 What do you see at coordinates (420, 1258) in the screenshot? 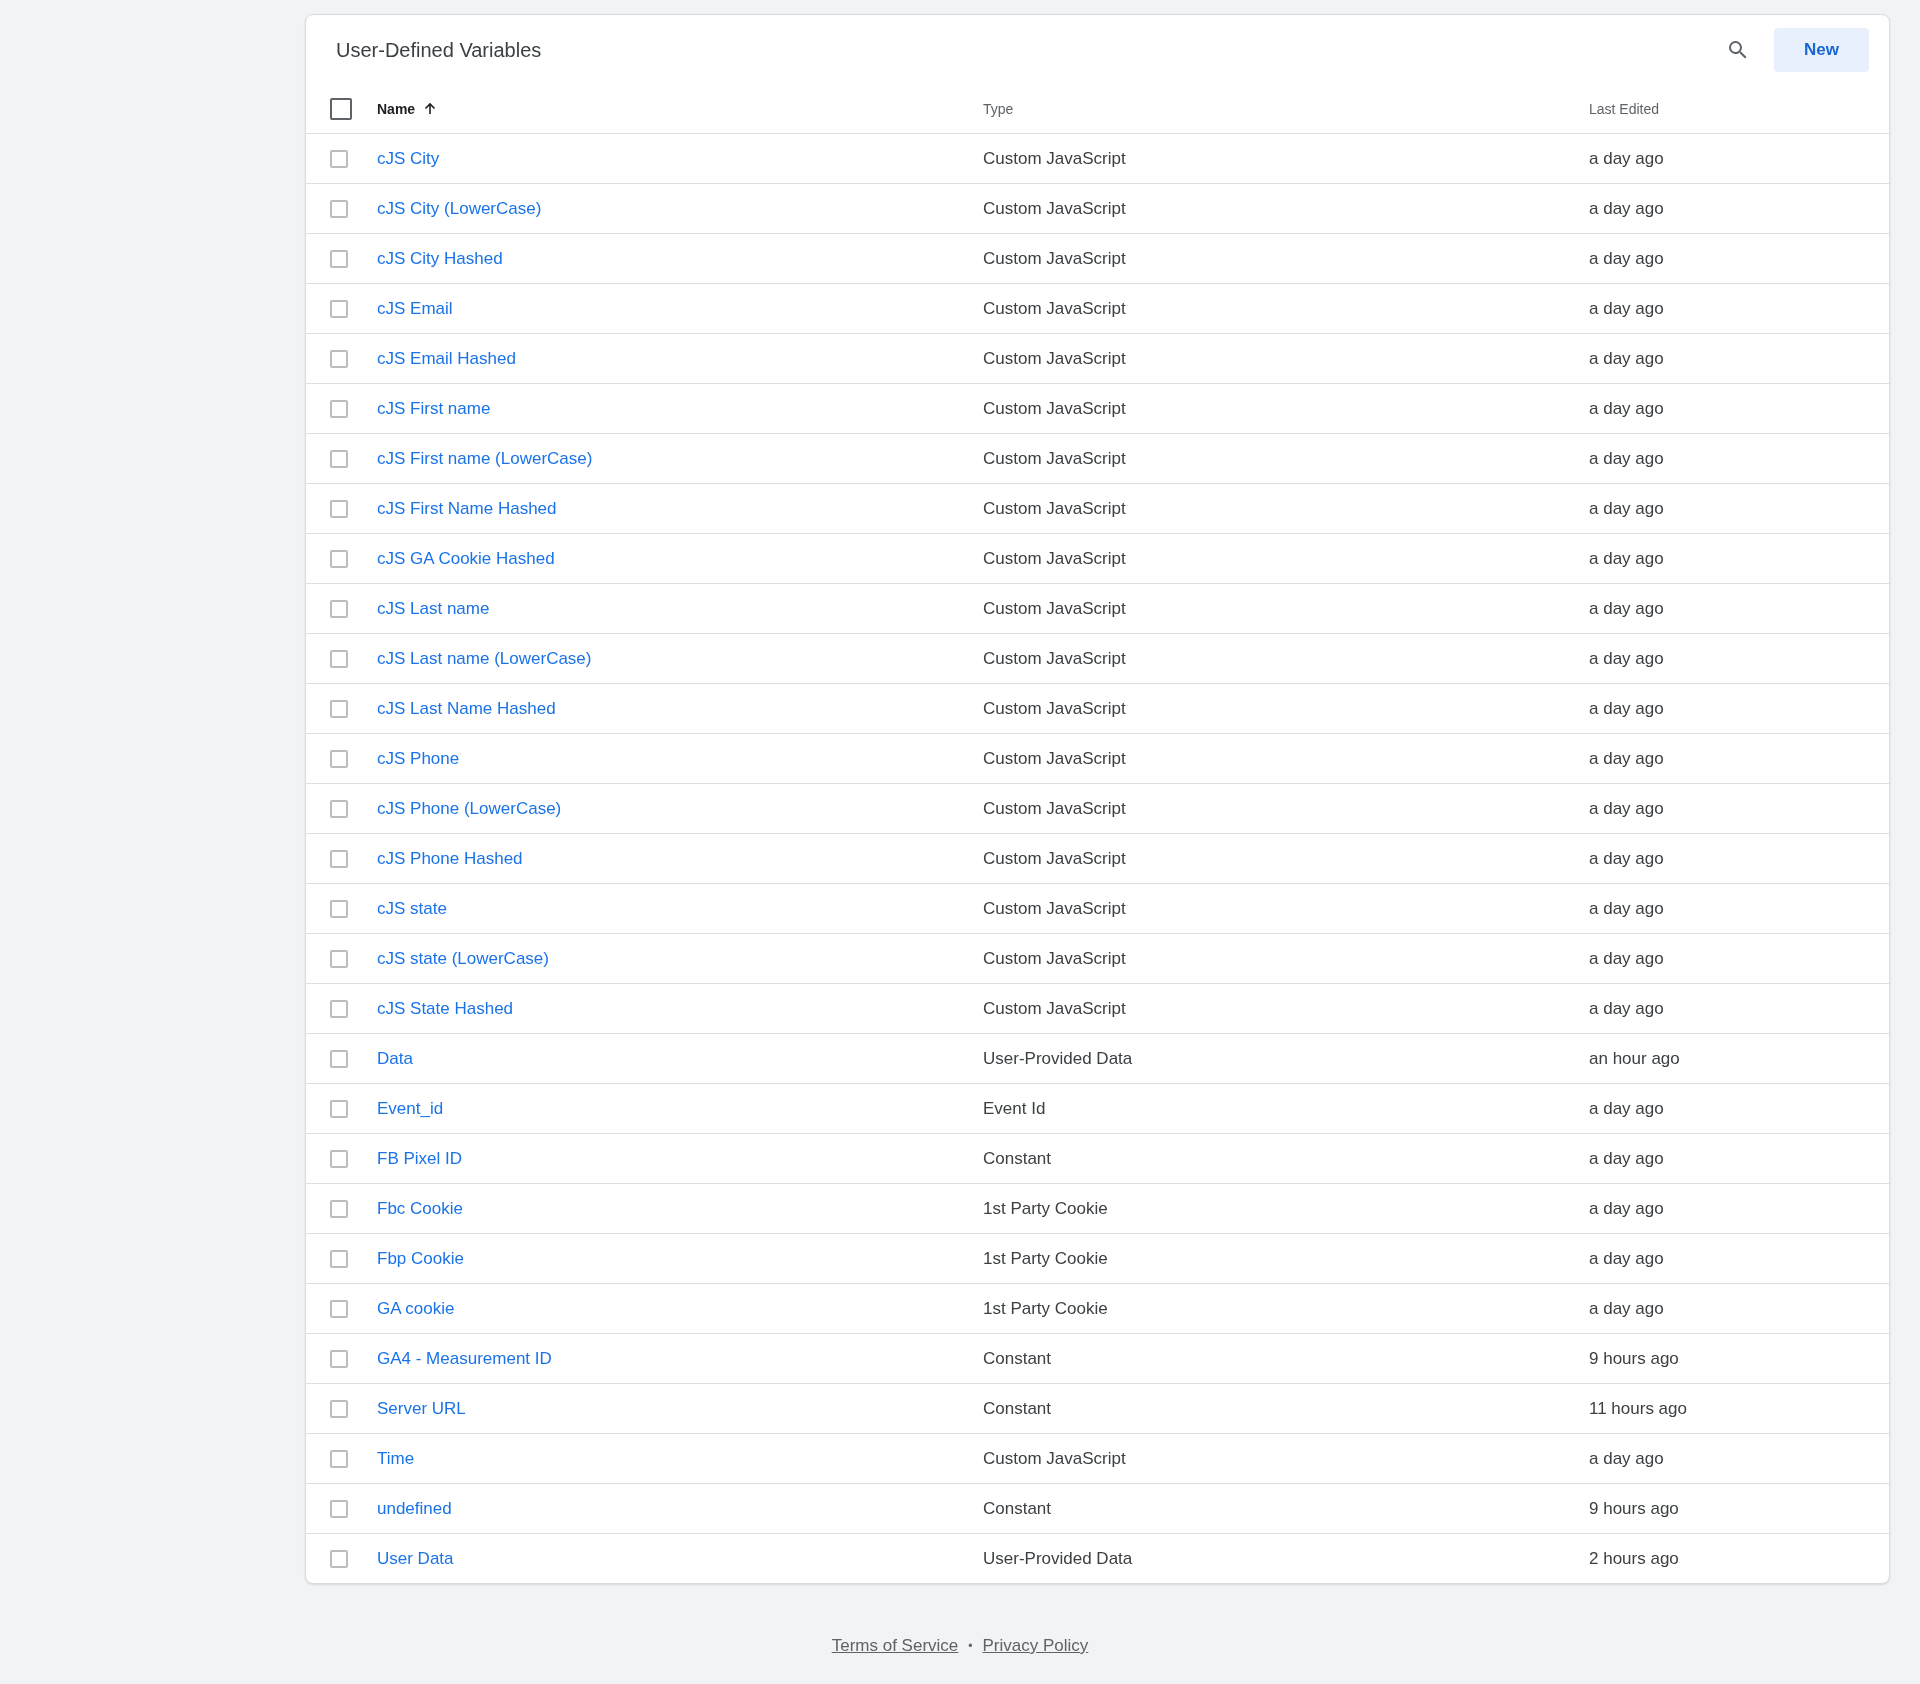
I see `variable-name-link: Fbp Cookie` at bounding box center [420, 1258].